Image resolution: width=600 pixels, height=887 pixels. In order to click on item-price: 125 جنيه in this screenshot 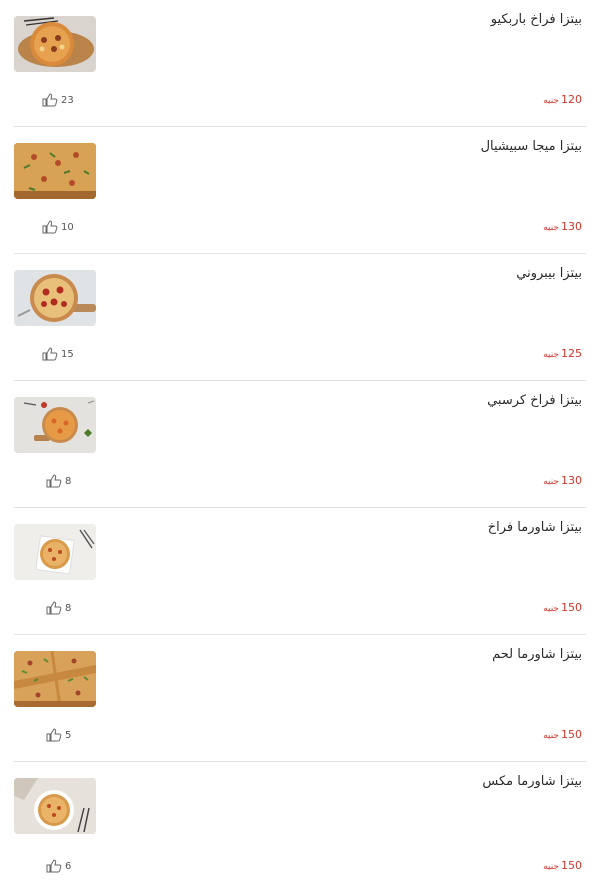, I will do `click(562, 353)`.